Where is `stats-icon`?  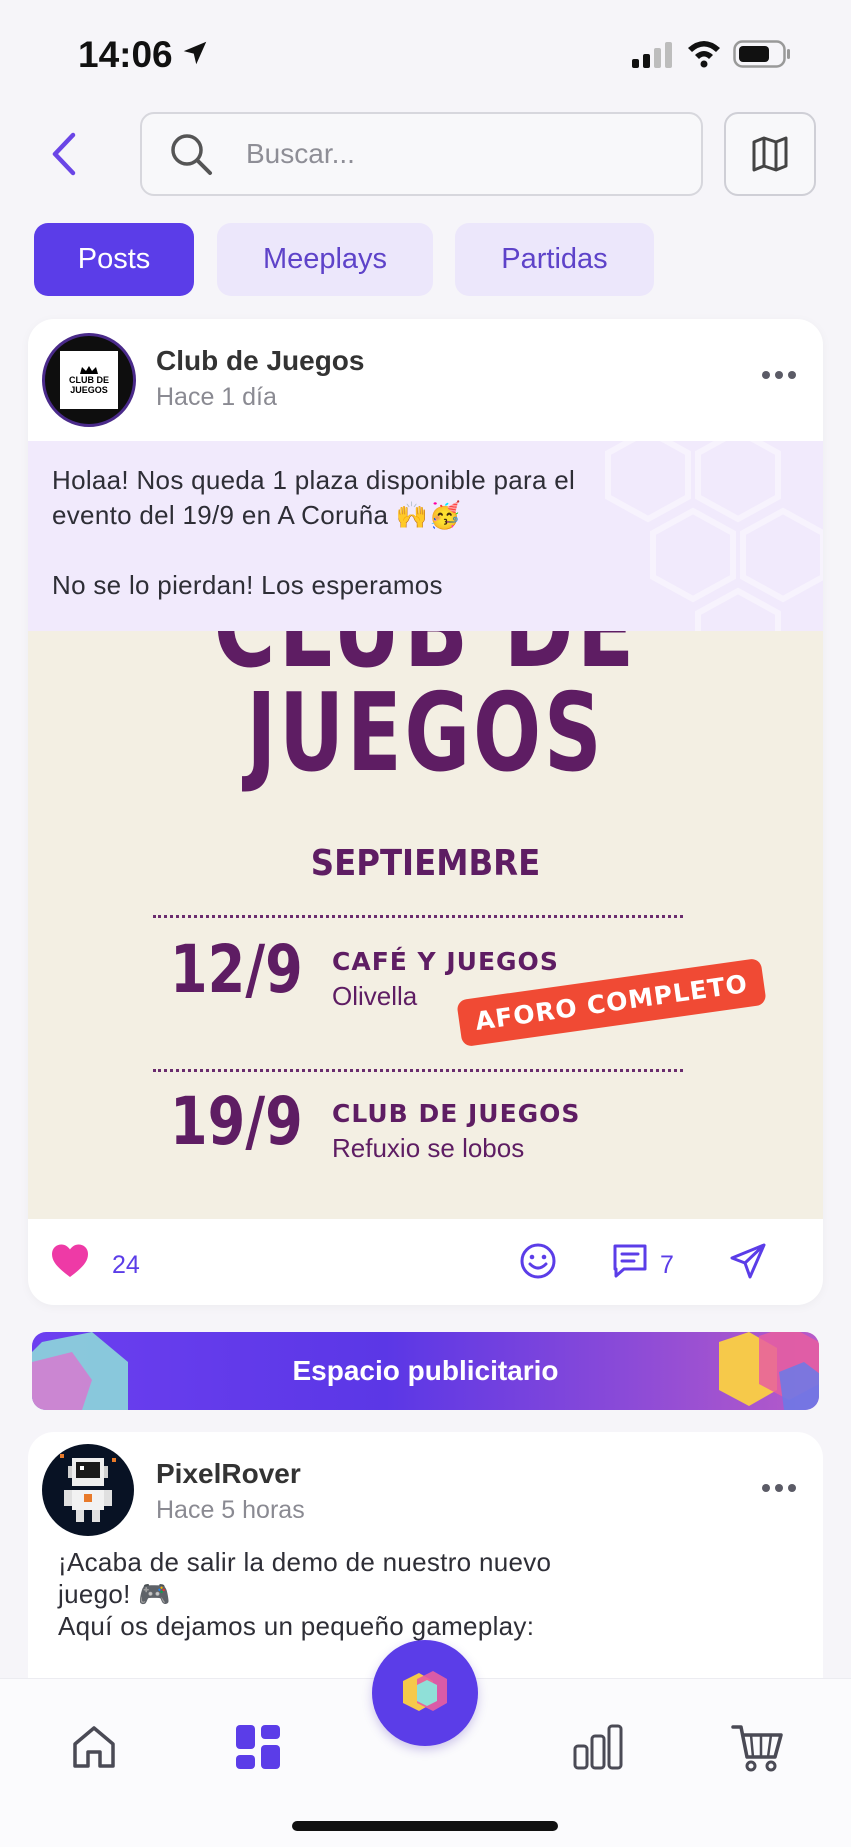
stats-icon is located at coordinates (598, 1747).